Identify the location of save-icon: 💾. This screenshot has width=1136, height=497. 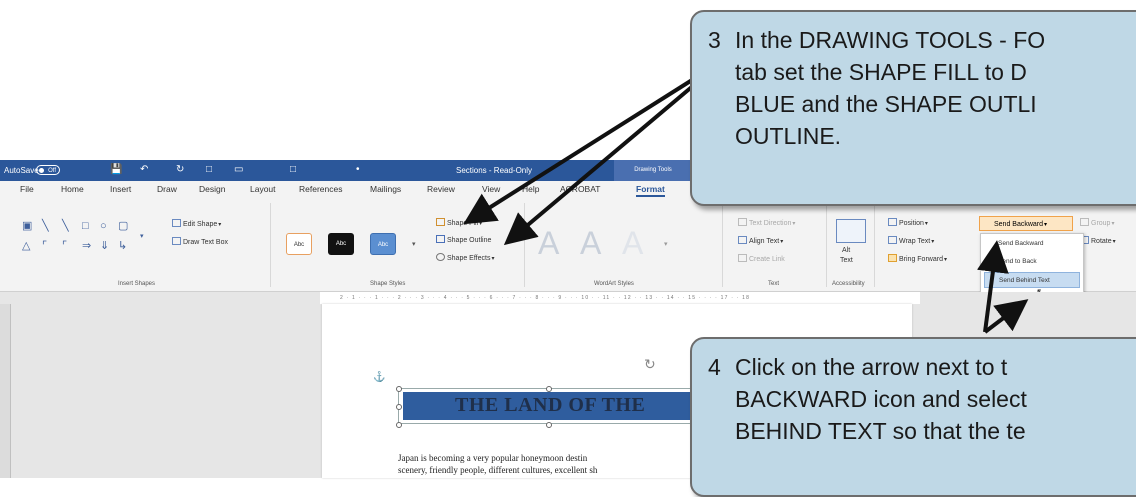
(116, 170).